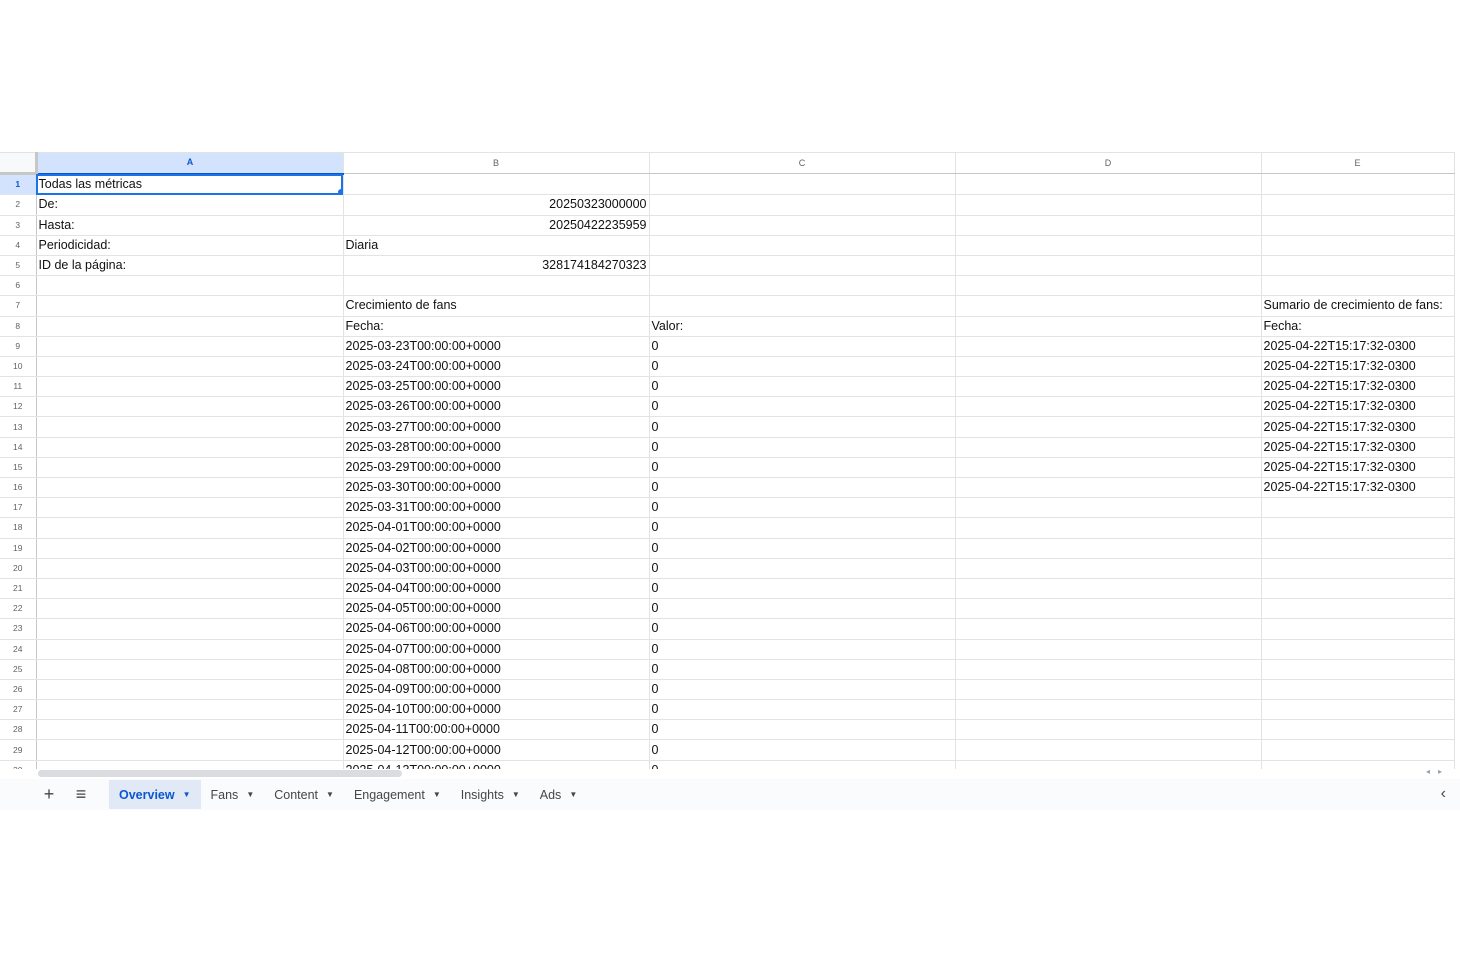 This screenshot has height=960, width=1460. Describe the element at coordinates (18, 286) in the screenshot. I see `row-header: 6` at that location.